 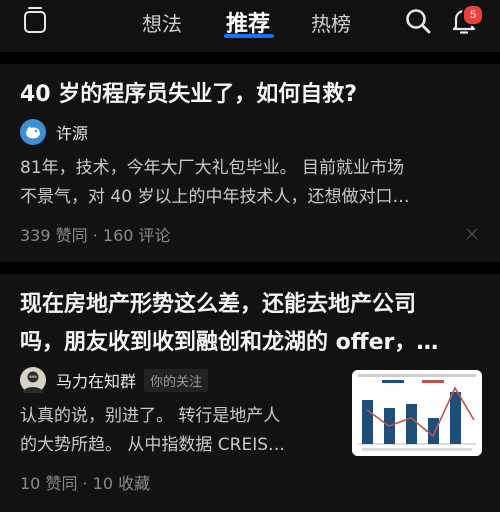 I want to click on title-line: 现在房地产形势这么差，还能去地产公司, so click(x=218, y=304).